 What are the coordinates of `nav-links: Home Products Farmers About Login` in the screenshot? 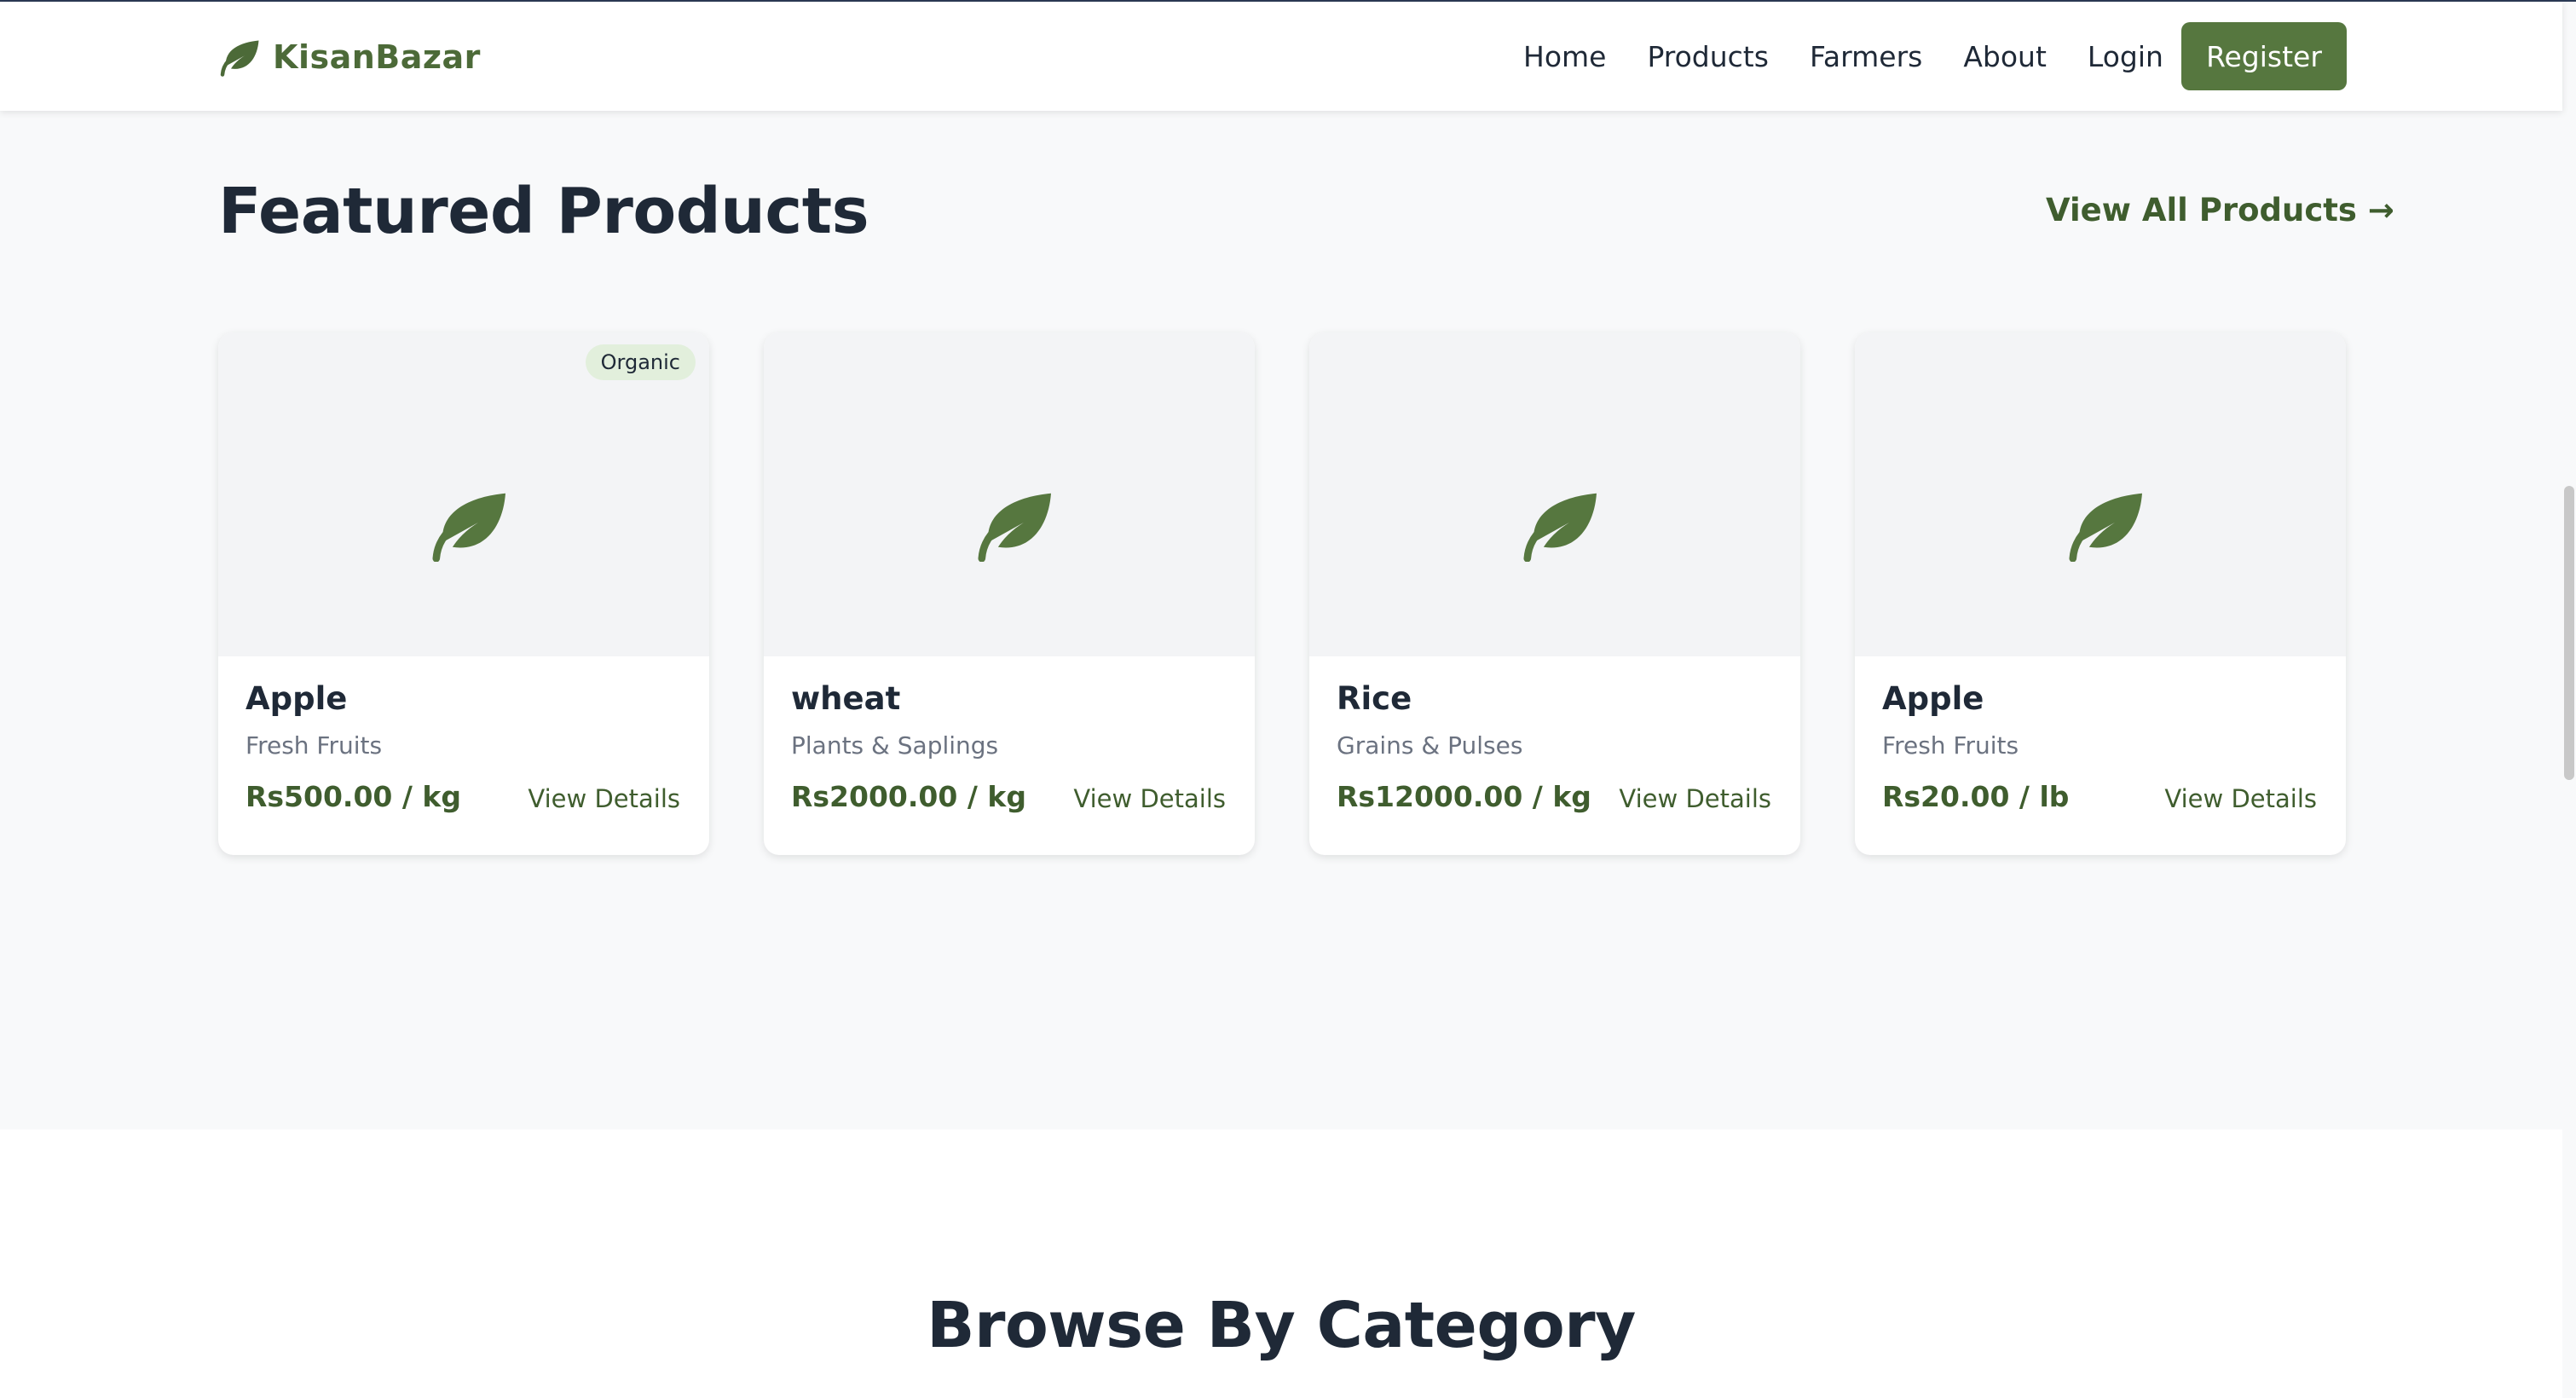 It's located at (1843, 56).